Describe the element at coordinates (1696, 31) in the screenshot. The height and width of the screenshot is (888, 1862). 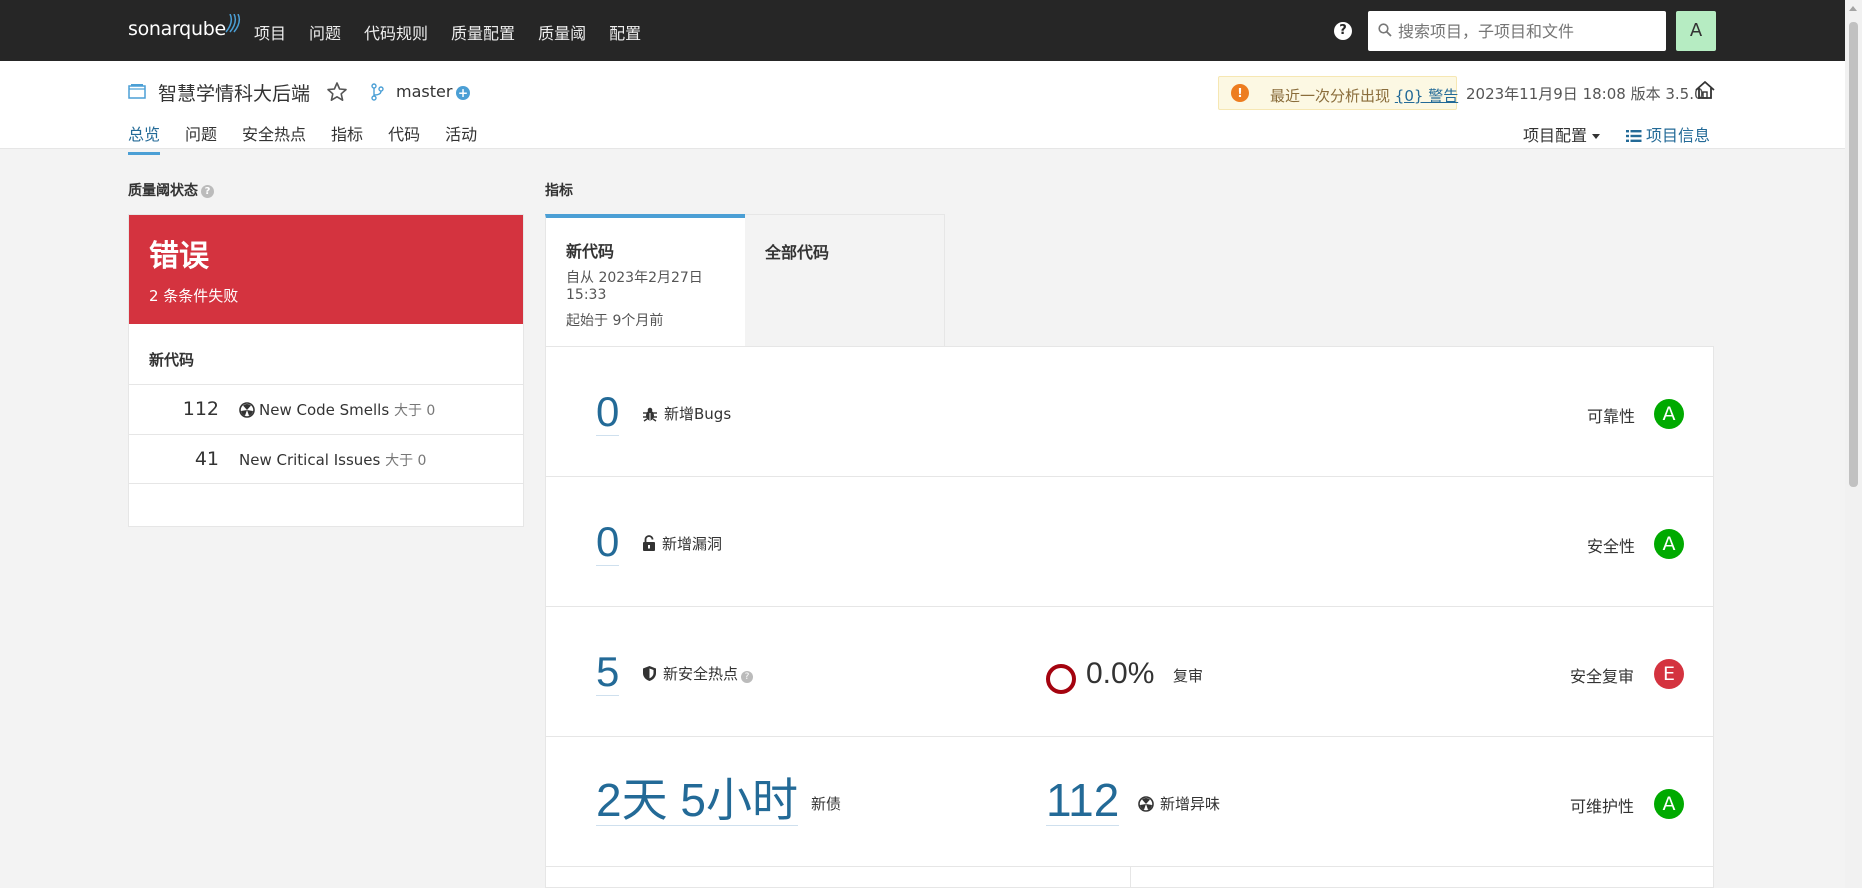
I see `user-avatar: A` at that location.